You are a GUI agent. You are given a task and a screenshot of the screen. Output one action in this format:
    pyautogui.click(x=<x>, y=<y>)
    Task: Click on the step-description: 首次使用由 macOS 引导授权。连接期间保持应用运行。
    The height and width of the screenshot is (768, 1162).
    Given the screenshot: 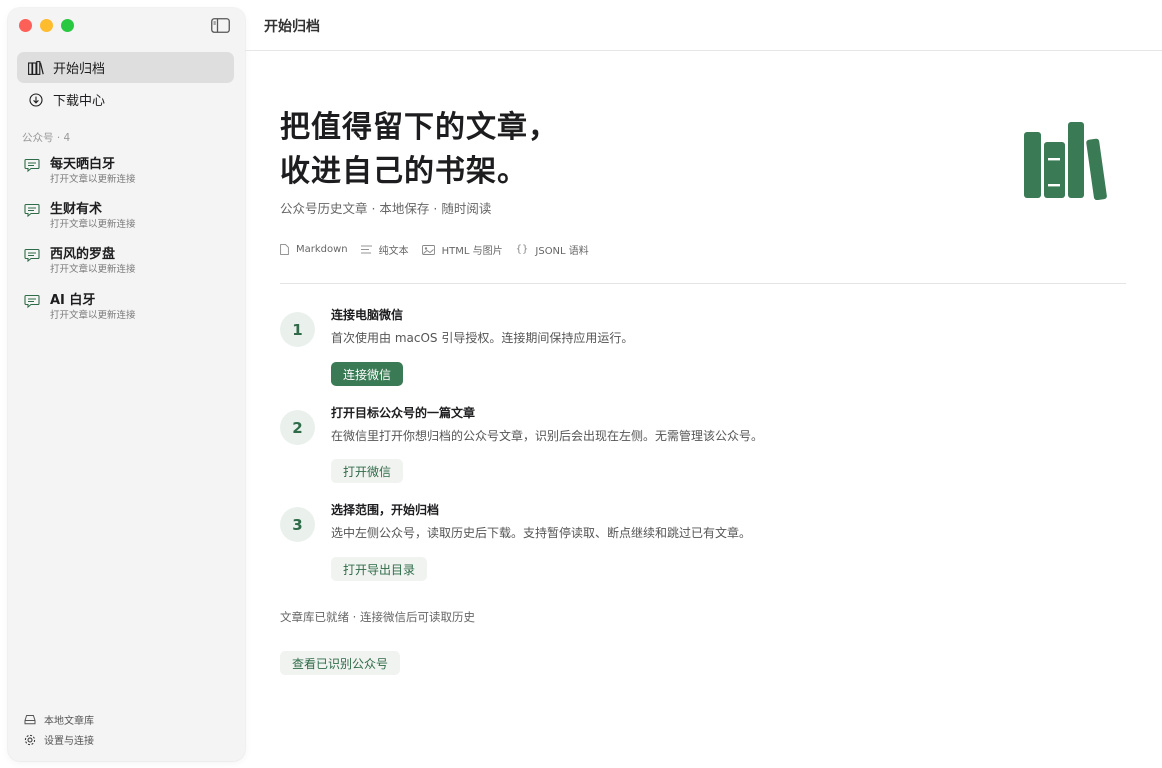 What is the action you would take?
    pyautogui.click(x=482, y=338)
    